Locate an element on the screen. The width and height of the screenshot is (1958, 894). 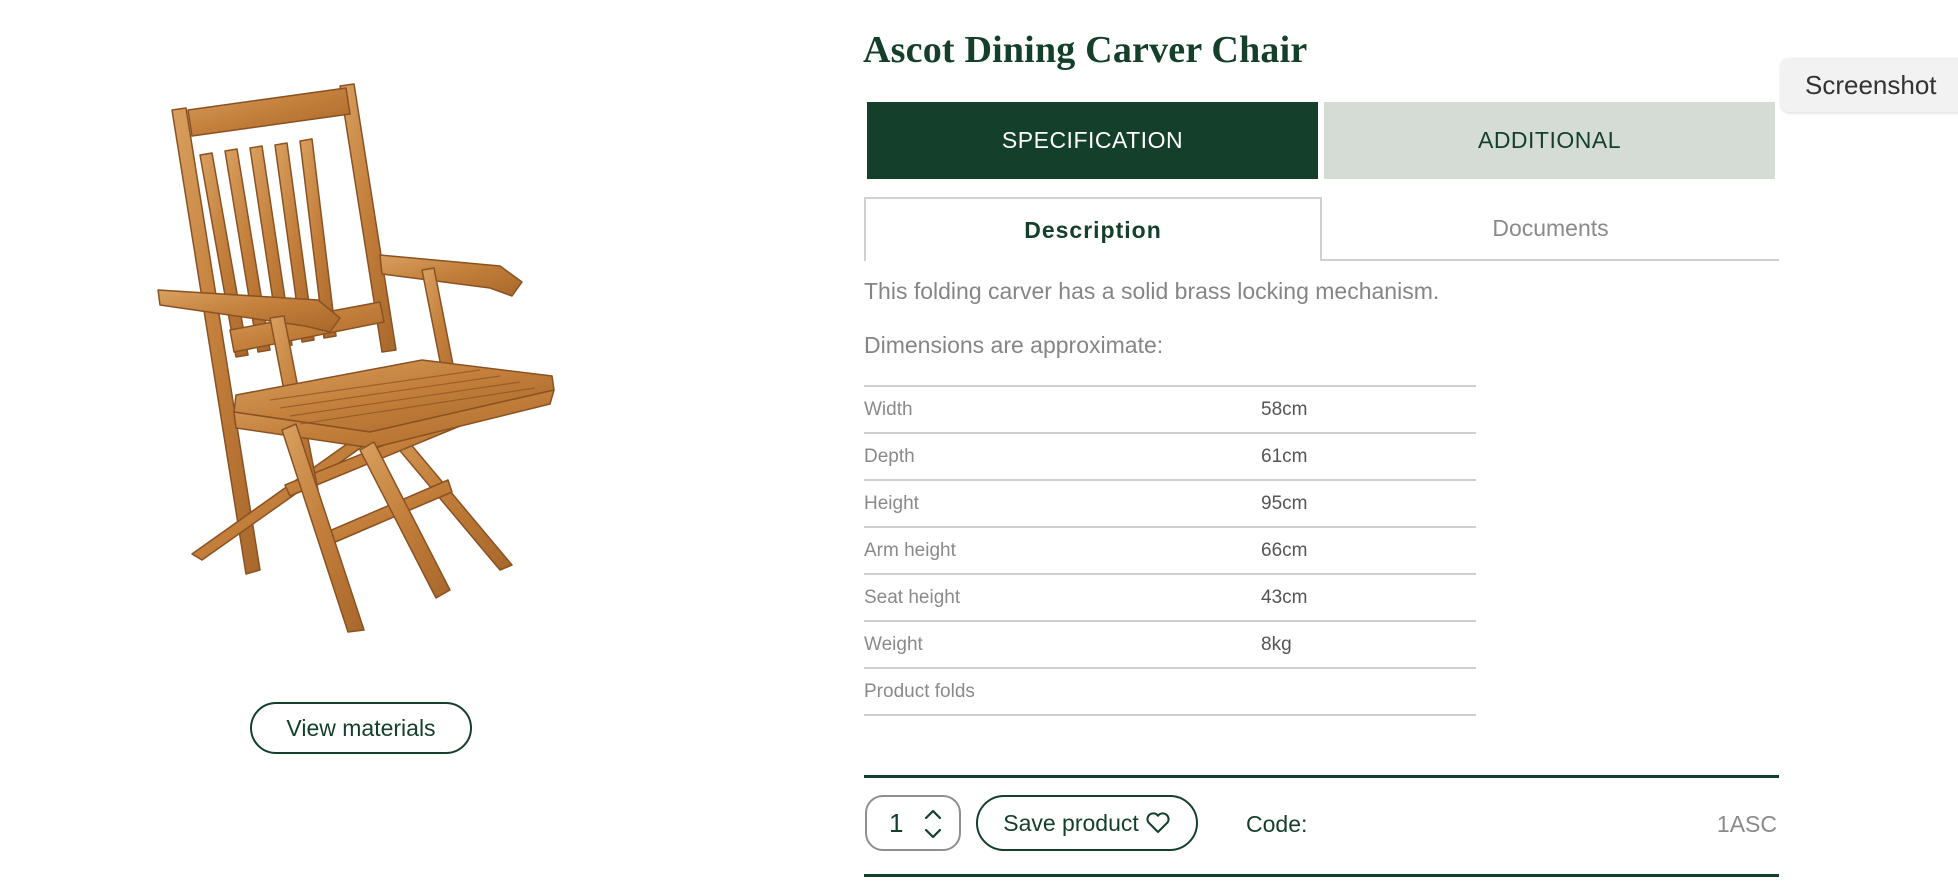
spec-label: Height is located at coordinates (891, 503).